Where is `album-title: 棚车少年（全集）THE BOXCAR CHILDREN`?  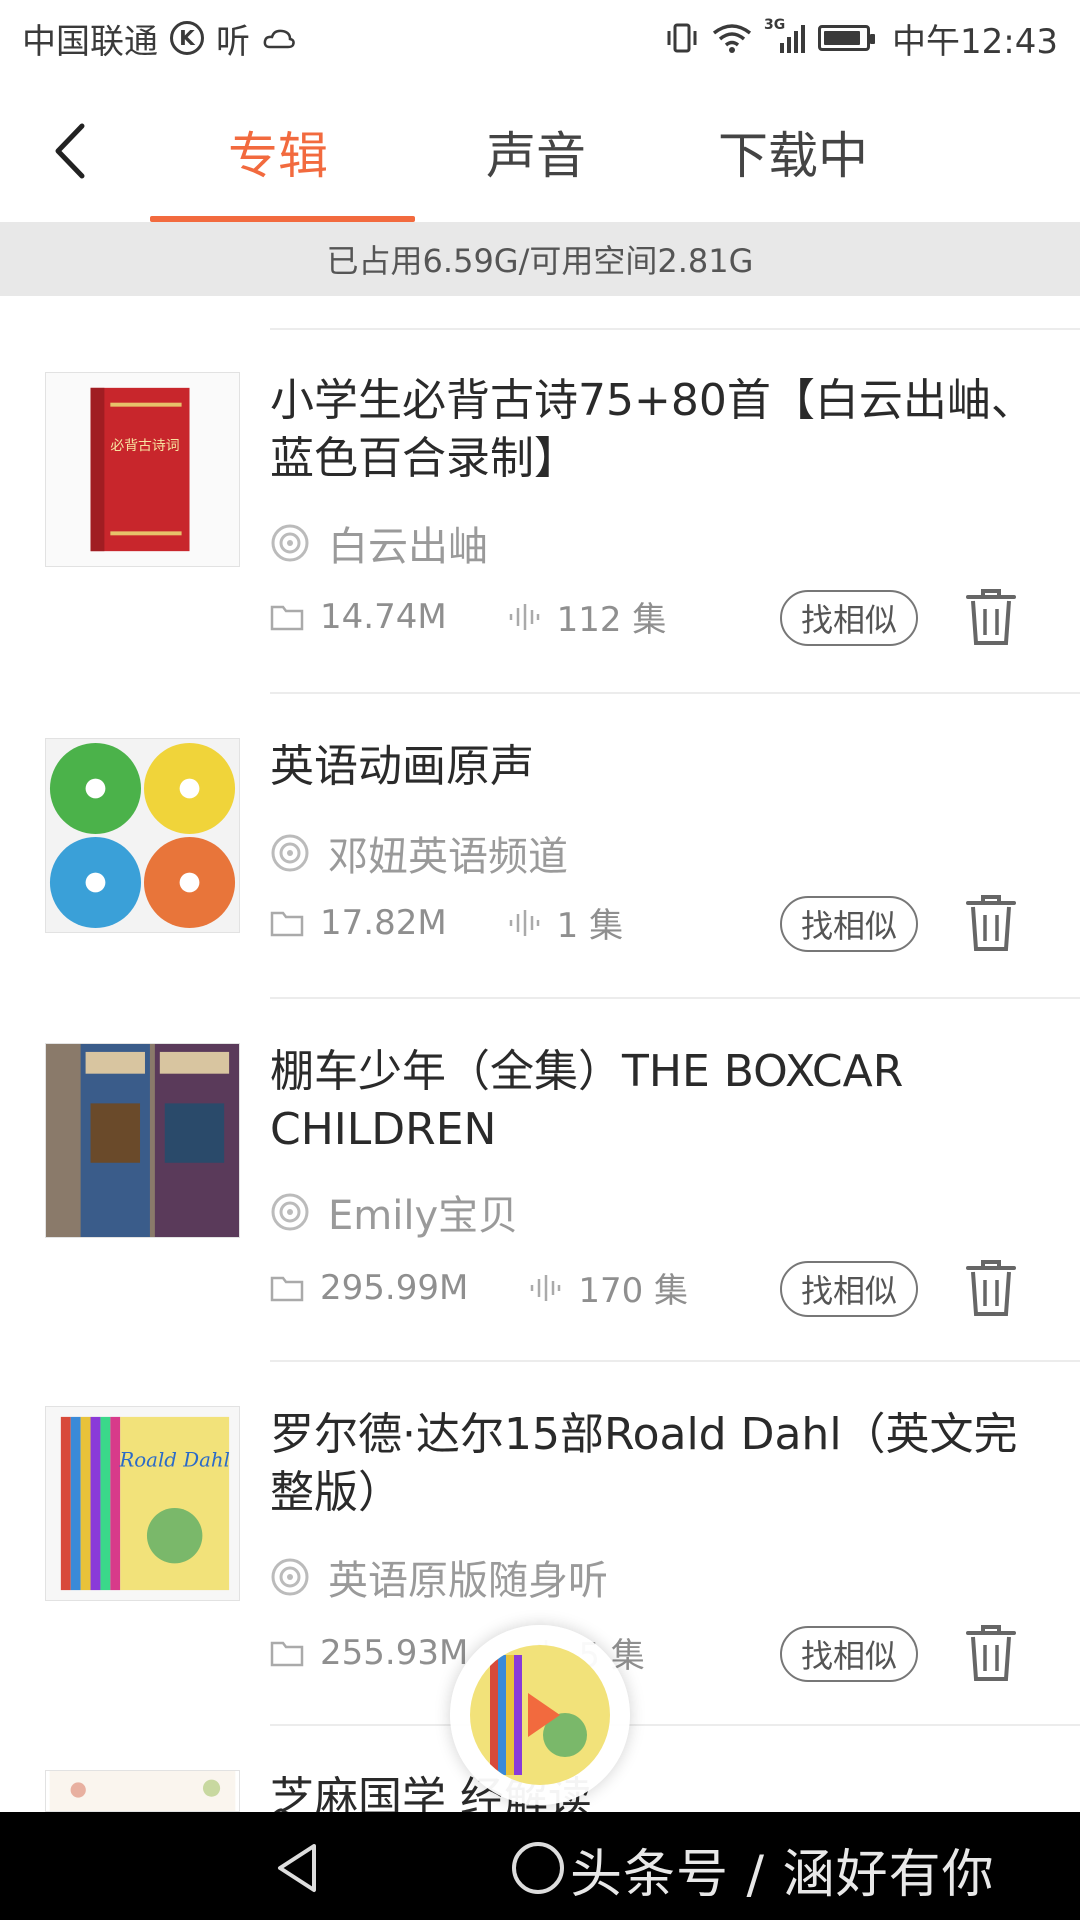
album-title: 棚车少年（全集）THE BOXCAR CHILDREN is located at coordinates (665, 1101).